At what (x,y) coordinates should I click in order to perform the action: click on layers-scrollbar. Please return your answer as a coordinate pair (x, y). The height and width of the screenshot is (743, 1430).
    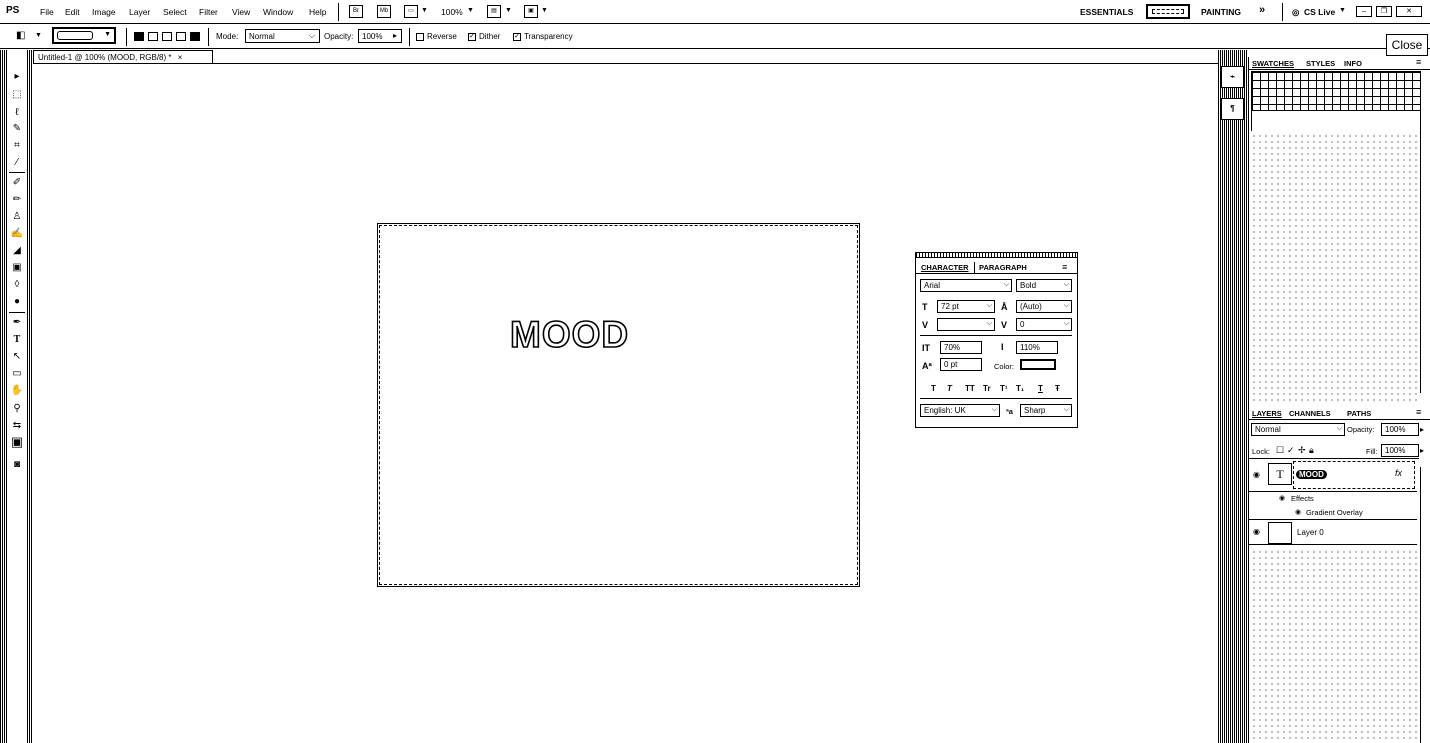
    Looking at the image, I should click on (1425, 605).